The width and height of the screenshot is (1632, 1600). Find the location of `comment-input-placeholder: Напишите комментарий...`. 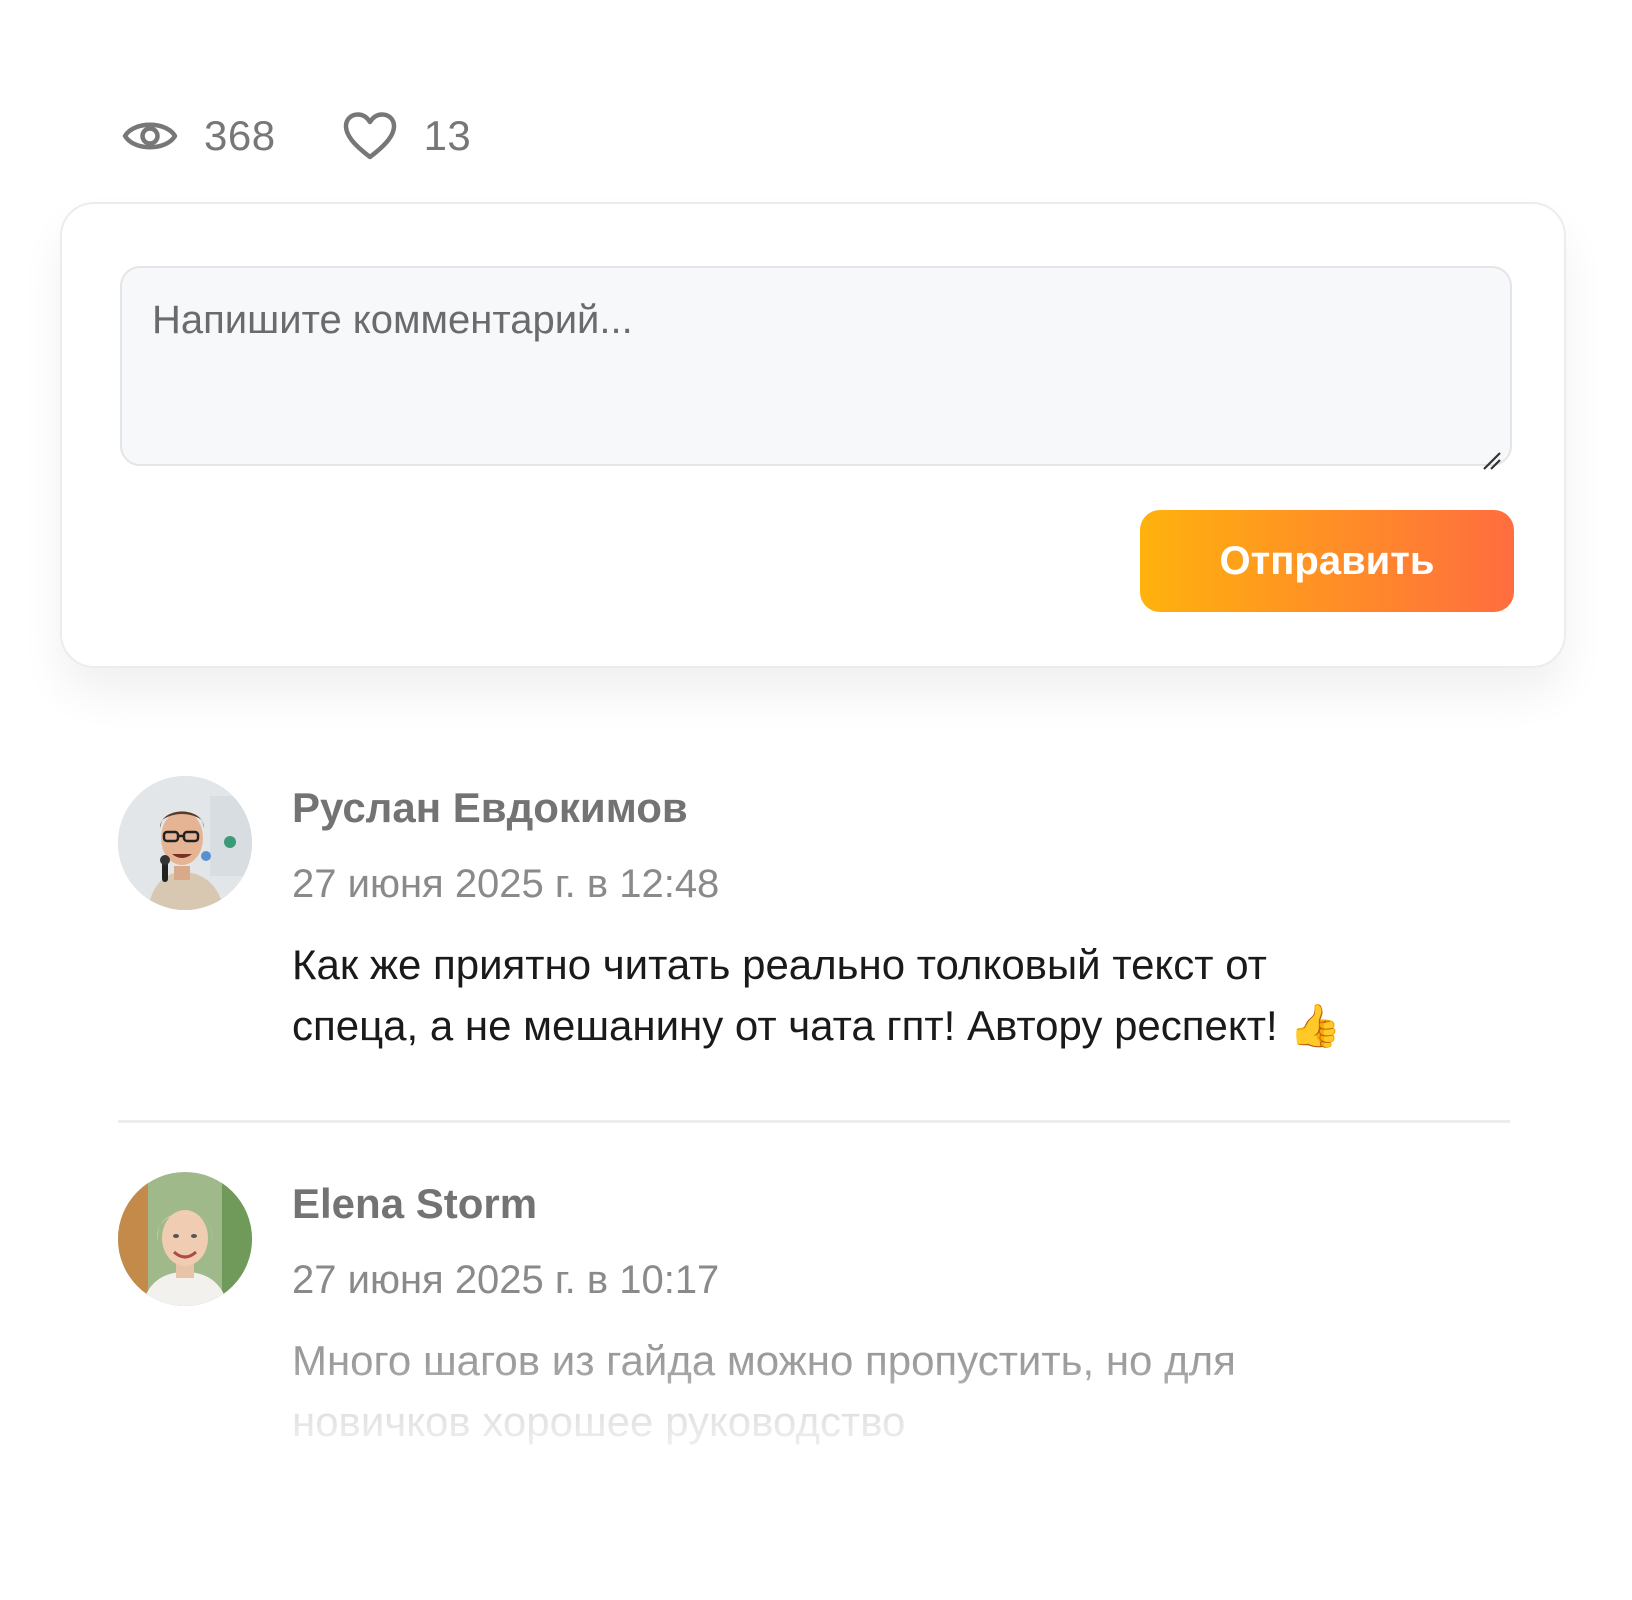

comment-input-placeholder: Напишите комментарий... is located at coordinates (392, 320).